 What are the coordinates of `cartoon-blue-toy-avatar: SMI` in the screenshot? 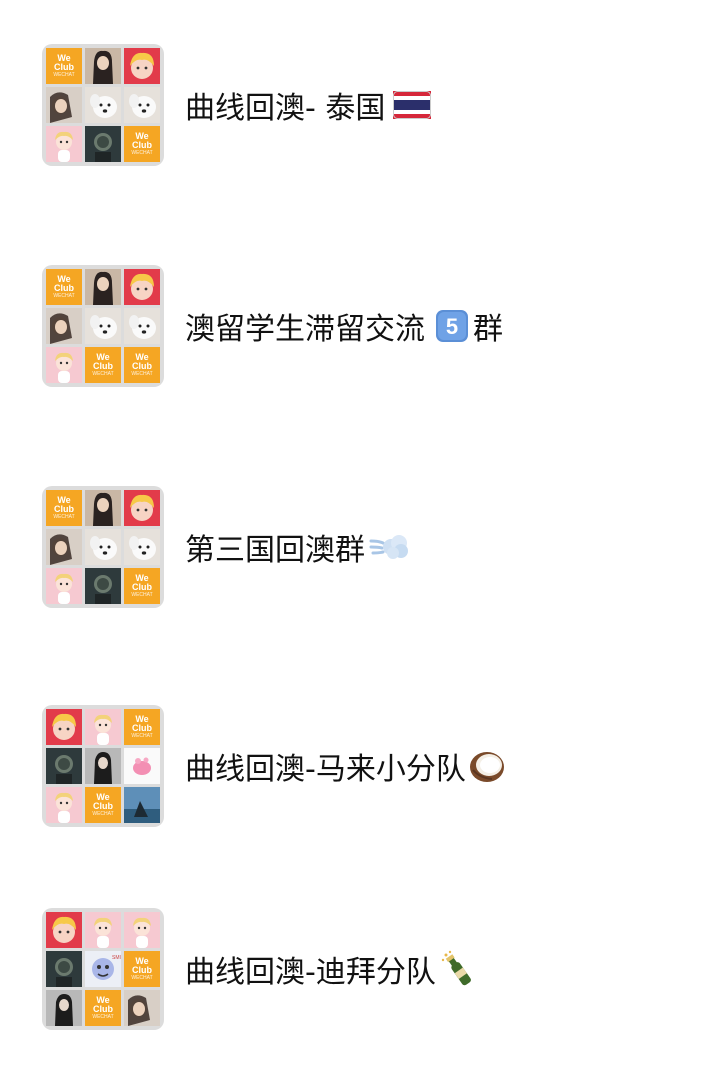 It's located at (103, 969).